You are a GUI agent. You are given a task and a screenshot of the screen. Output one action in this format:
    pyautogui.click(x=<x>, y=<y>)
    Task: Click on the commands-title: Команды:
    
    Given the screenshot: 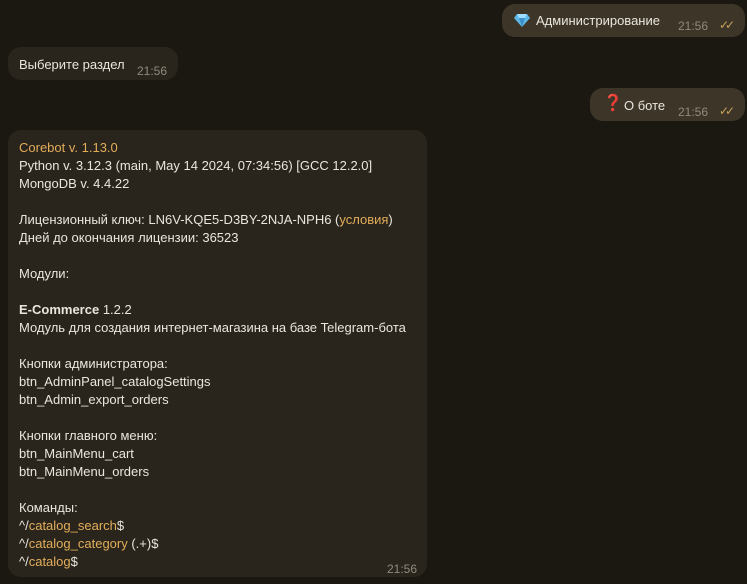 What is the action you would take?
    pyautogui.click(x=48, y=507)
    